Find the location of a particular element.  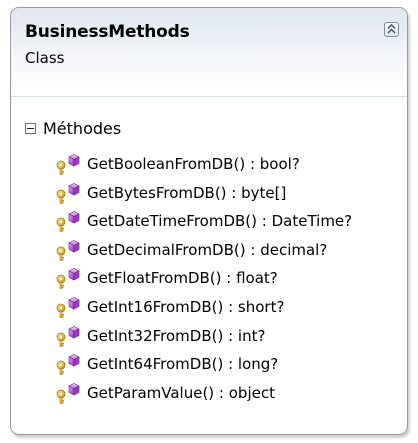

method-label: GetInt16FromDB() : short? is located at coordinates (186, 306).